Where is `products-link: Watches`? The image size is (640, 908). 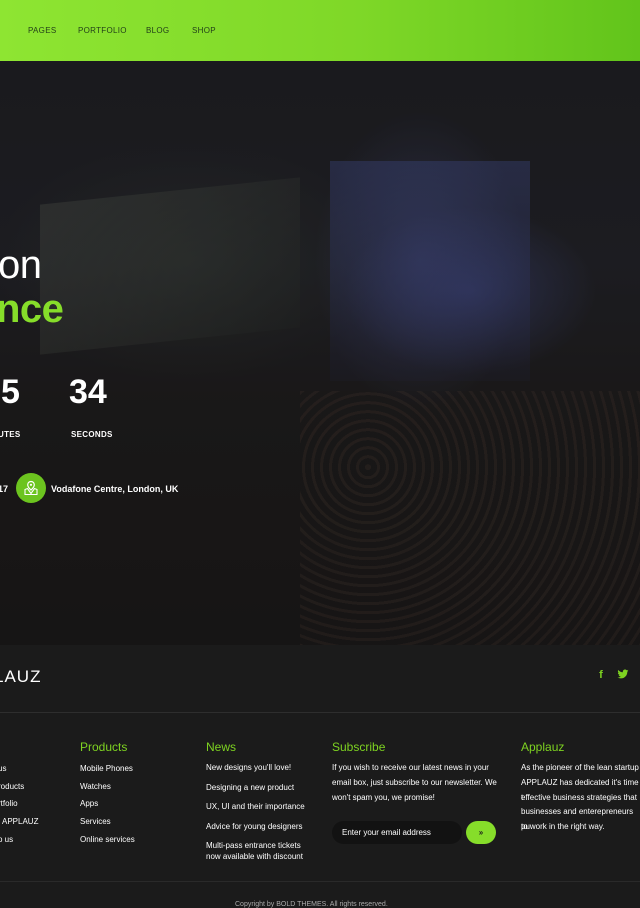 products-link: Watches is located at coordinates (95, 786).